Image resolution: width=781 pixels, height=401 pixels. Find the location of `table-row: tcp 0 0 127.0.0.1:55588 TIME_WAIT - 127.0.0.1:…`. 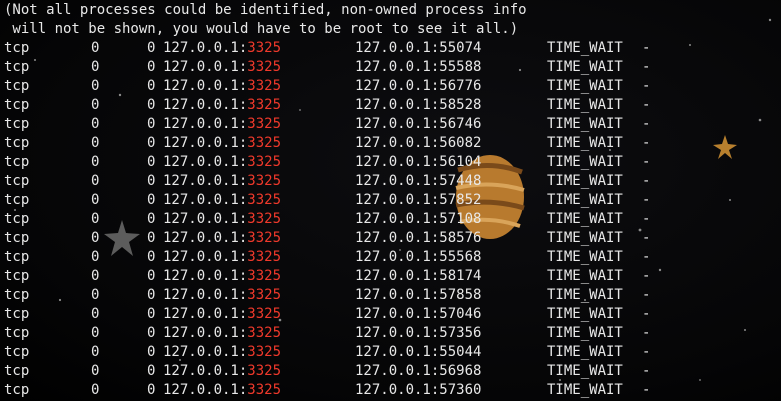

table-row: tcp 0 0 127.0.0.1:55588 TIME_WAIT - 127.0.0.1:… is located at coordinates (390, 67).